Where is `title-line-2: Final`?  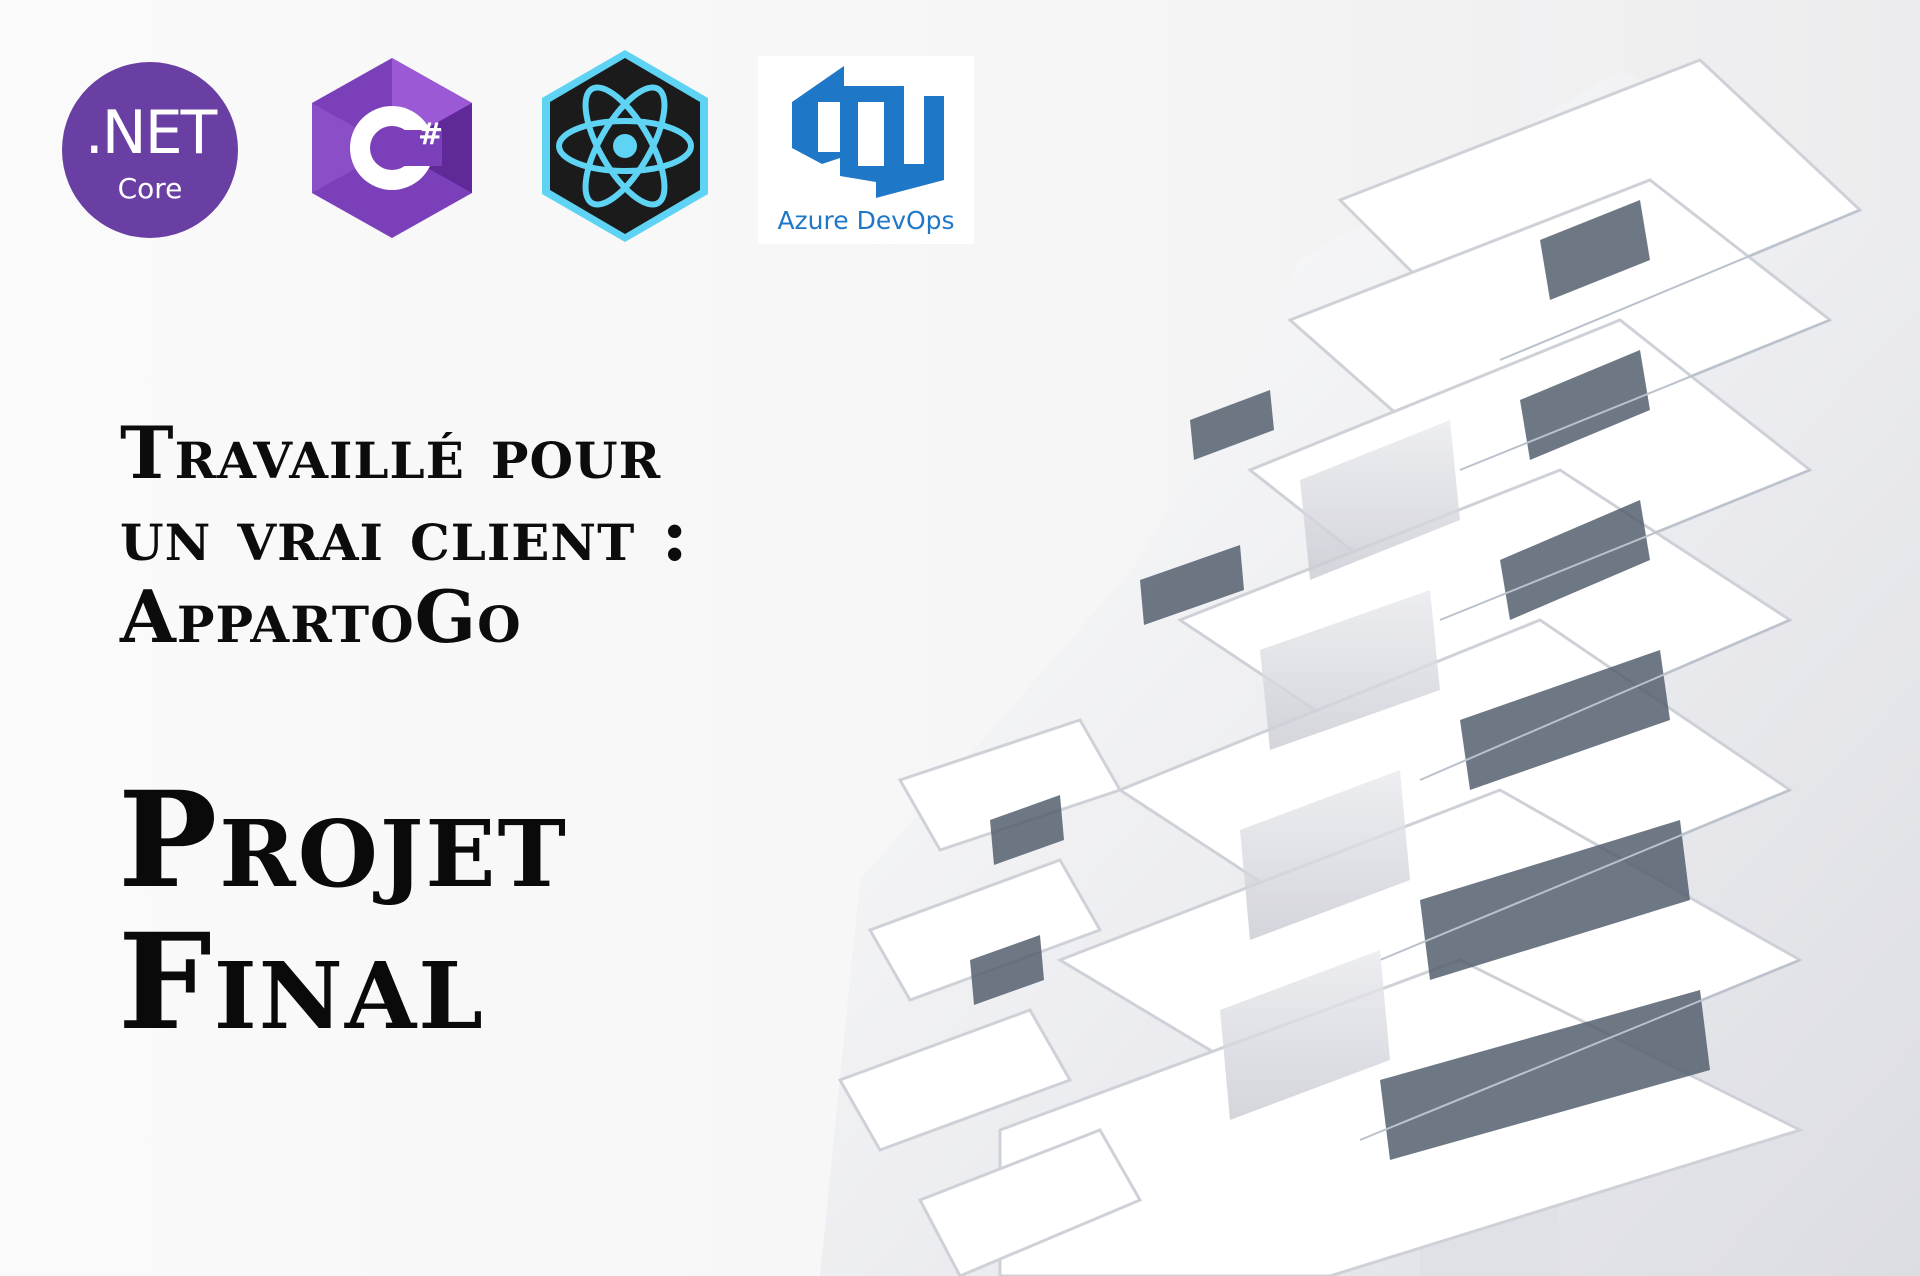
title-line-2: Final is located at coordinates (301, 982).